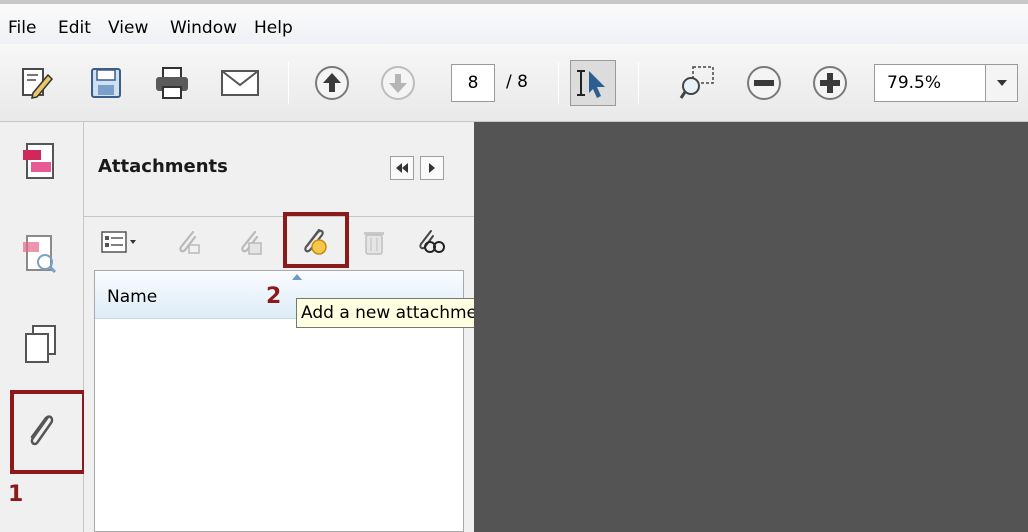 This screenshot has width=1028, height=532. Describe the element at coordinates (279, 216) in the screenshot. I see `panel-divider` at that location.